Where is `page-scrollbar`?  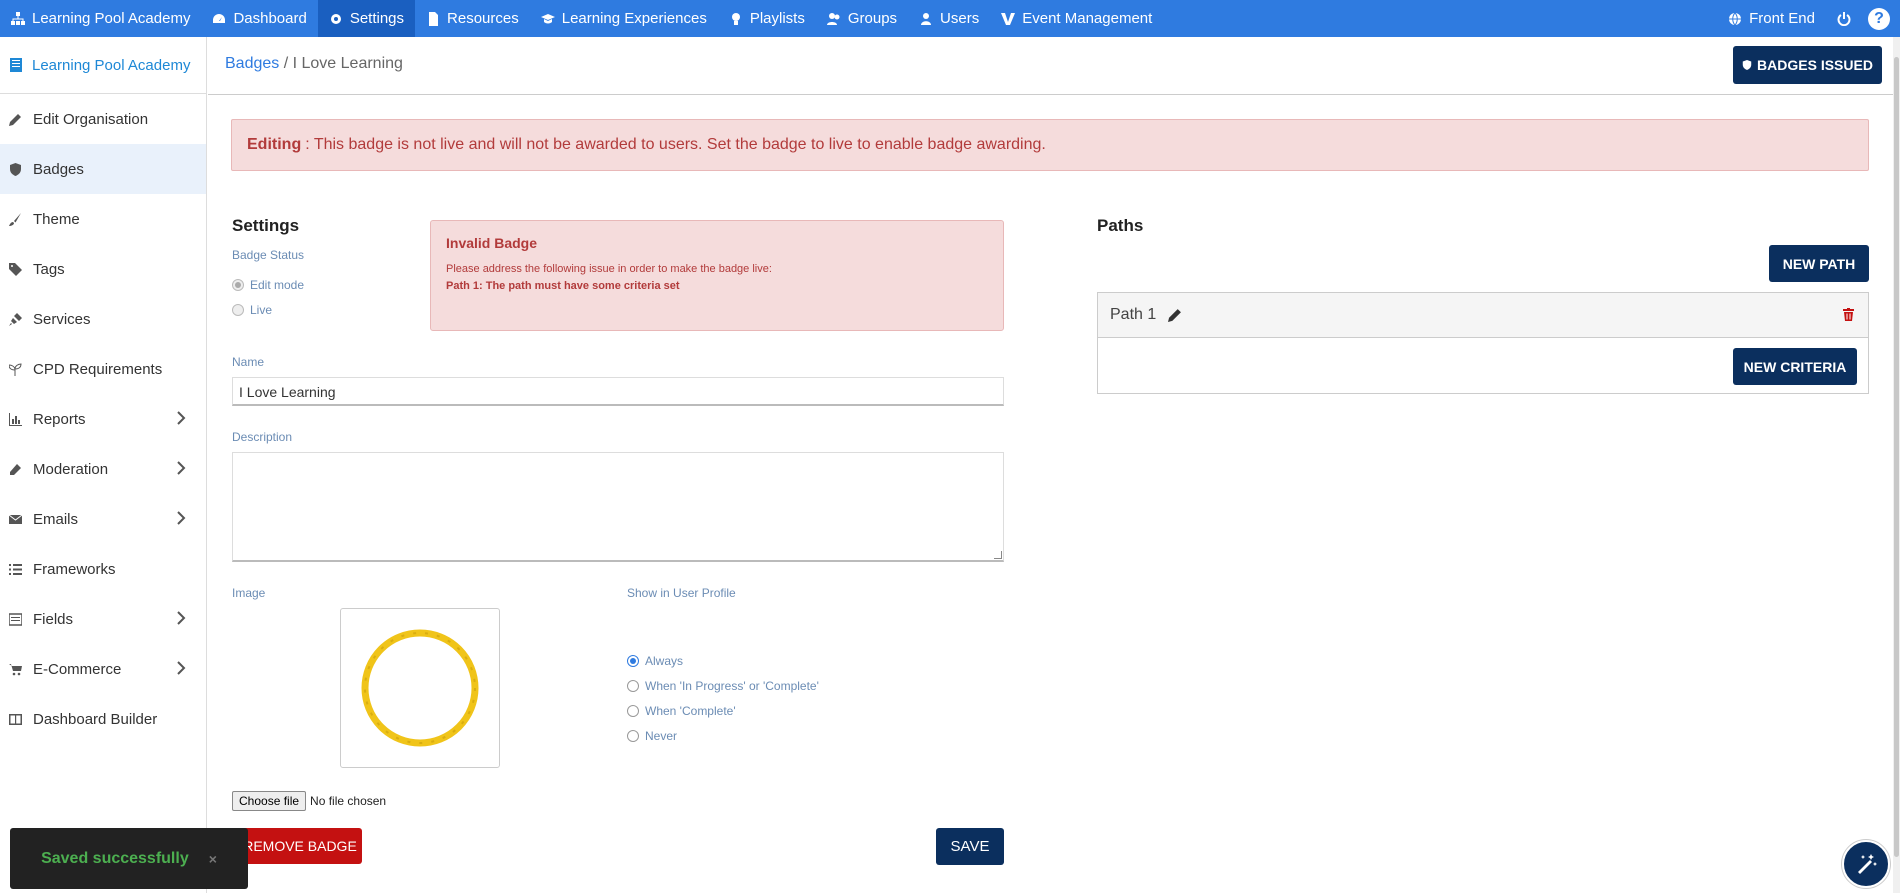
page-scrollbar is located at coordinates (1896, 465).